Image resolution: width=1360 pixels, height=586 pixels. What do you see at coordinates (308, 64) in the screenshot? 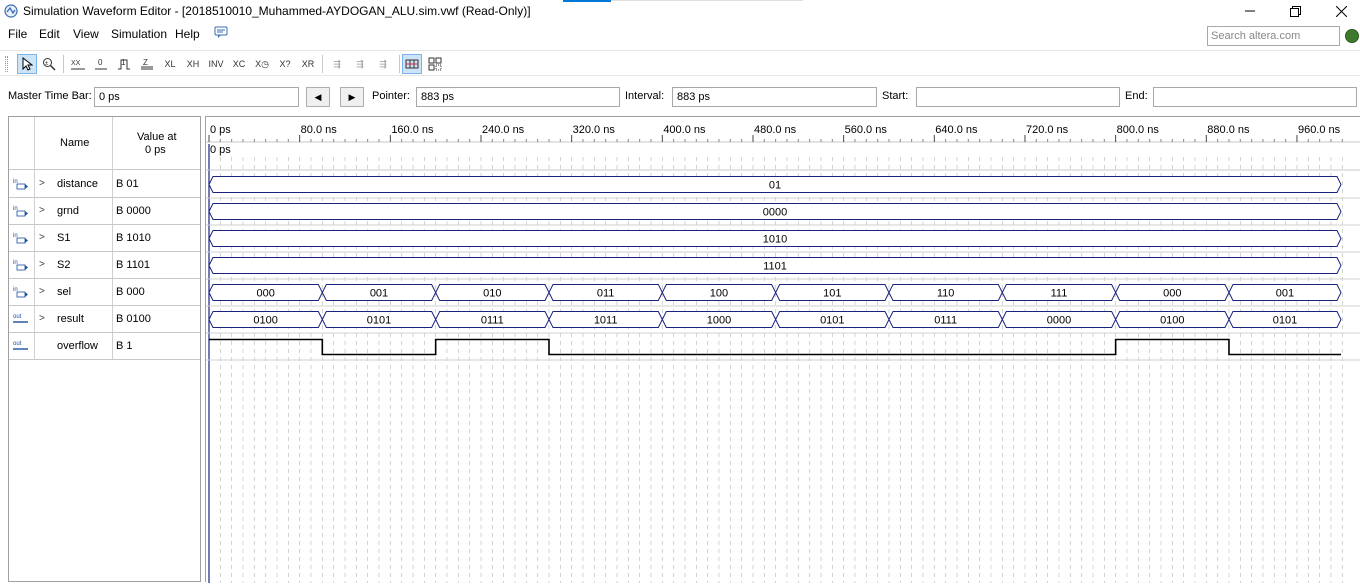
I see `random-value-button: XR` at bounding box center [308, 64].